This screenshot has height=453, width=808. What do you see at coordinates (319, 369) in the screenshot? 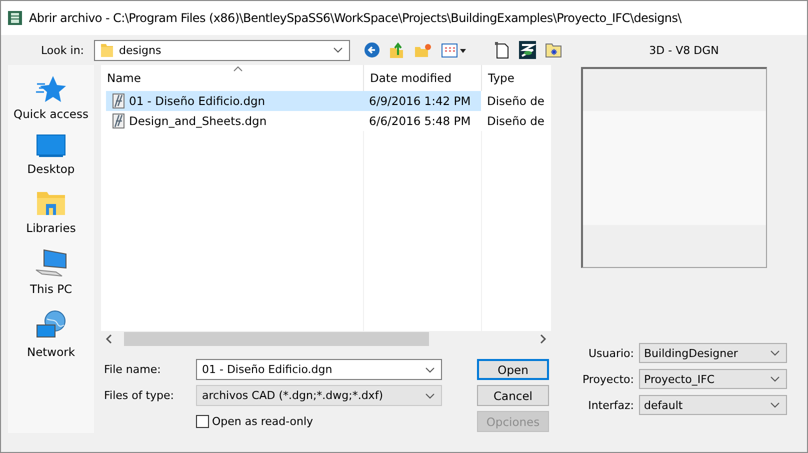
I see `file-name-field: 01 - Diseño Edificio.dgn` at bounding box center [319, 369].